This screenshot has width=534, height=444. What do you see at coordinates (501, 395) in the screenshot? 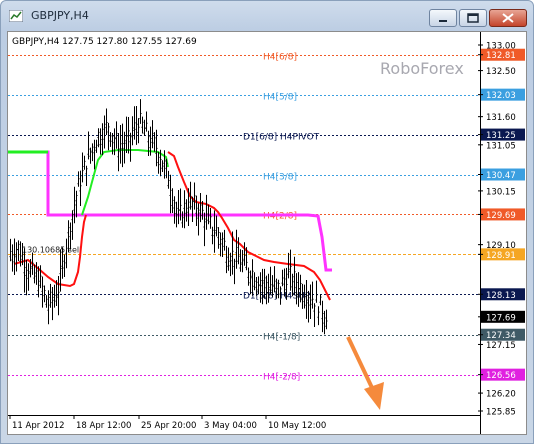
I see `price-label: 126.20` at bounding box center [501, 395].